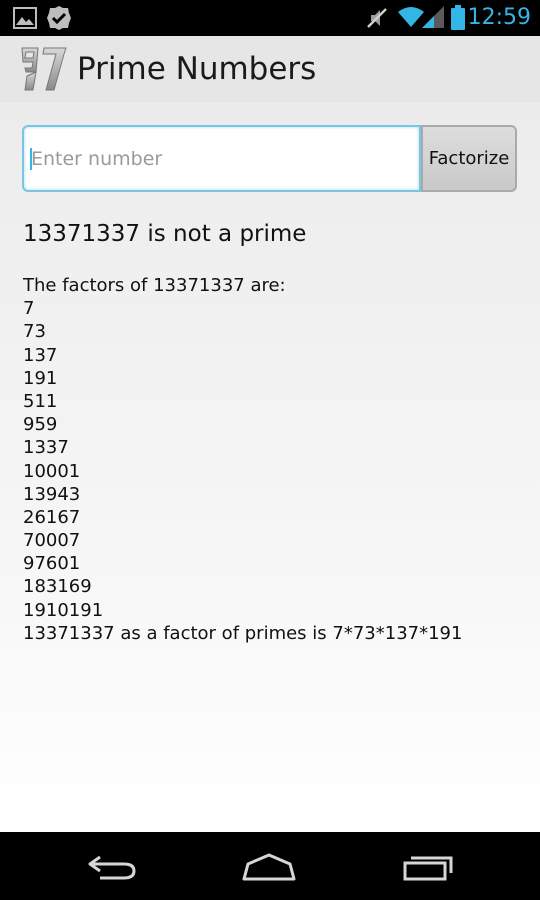 This screenshot has width=540, height=900. Describe the element at coordinates (433, 19) in the screenshot. I see `signal-icon` at that location.